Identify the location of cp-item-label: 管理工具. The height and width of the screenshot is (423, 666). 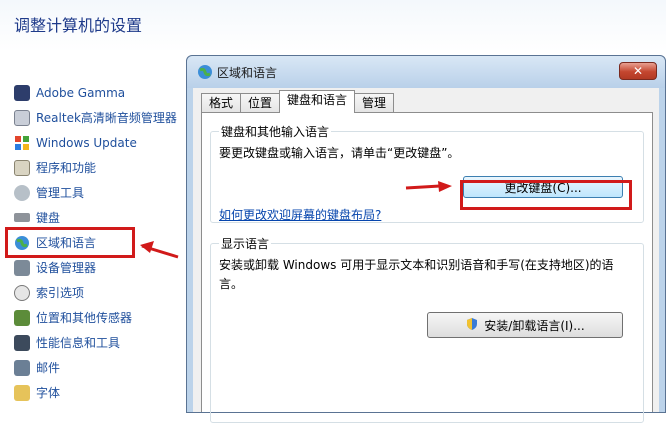
(60, 193).